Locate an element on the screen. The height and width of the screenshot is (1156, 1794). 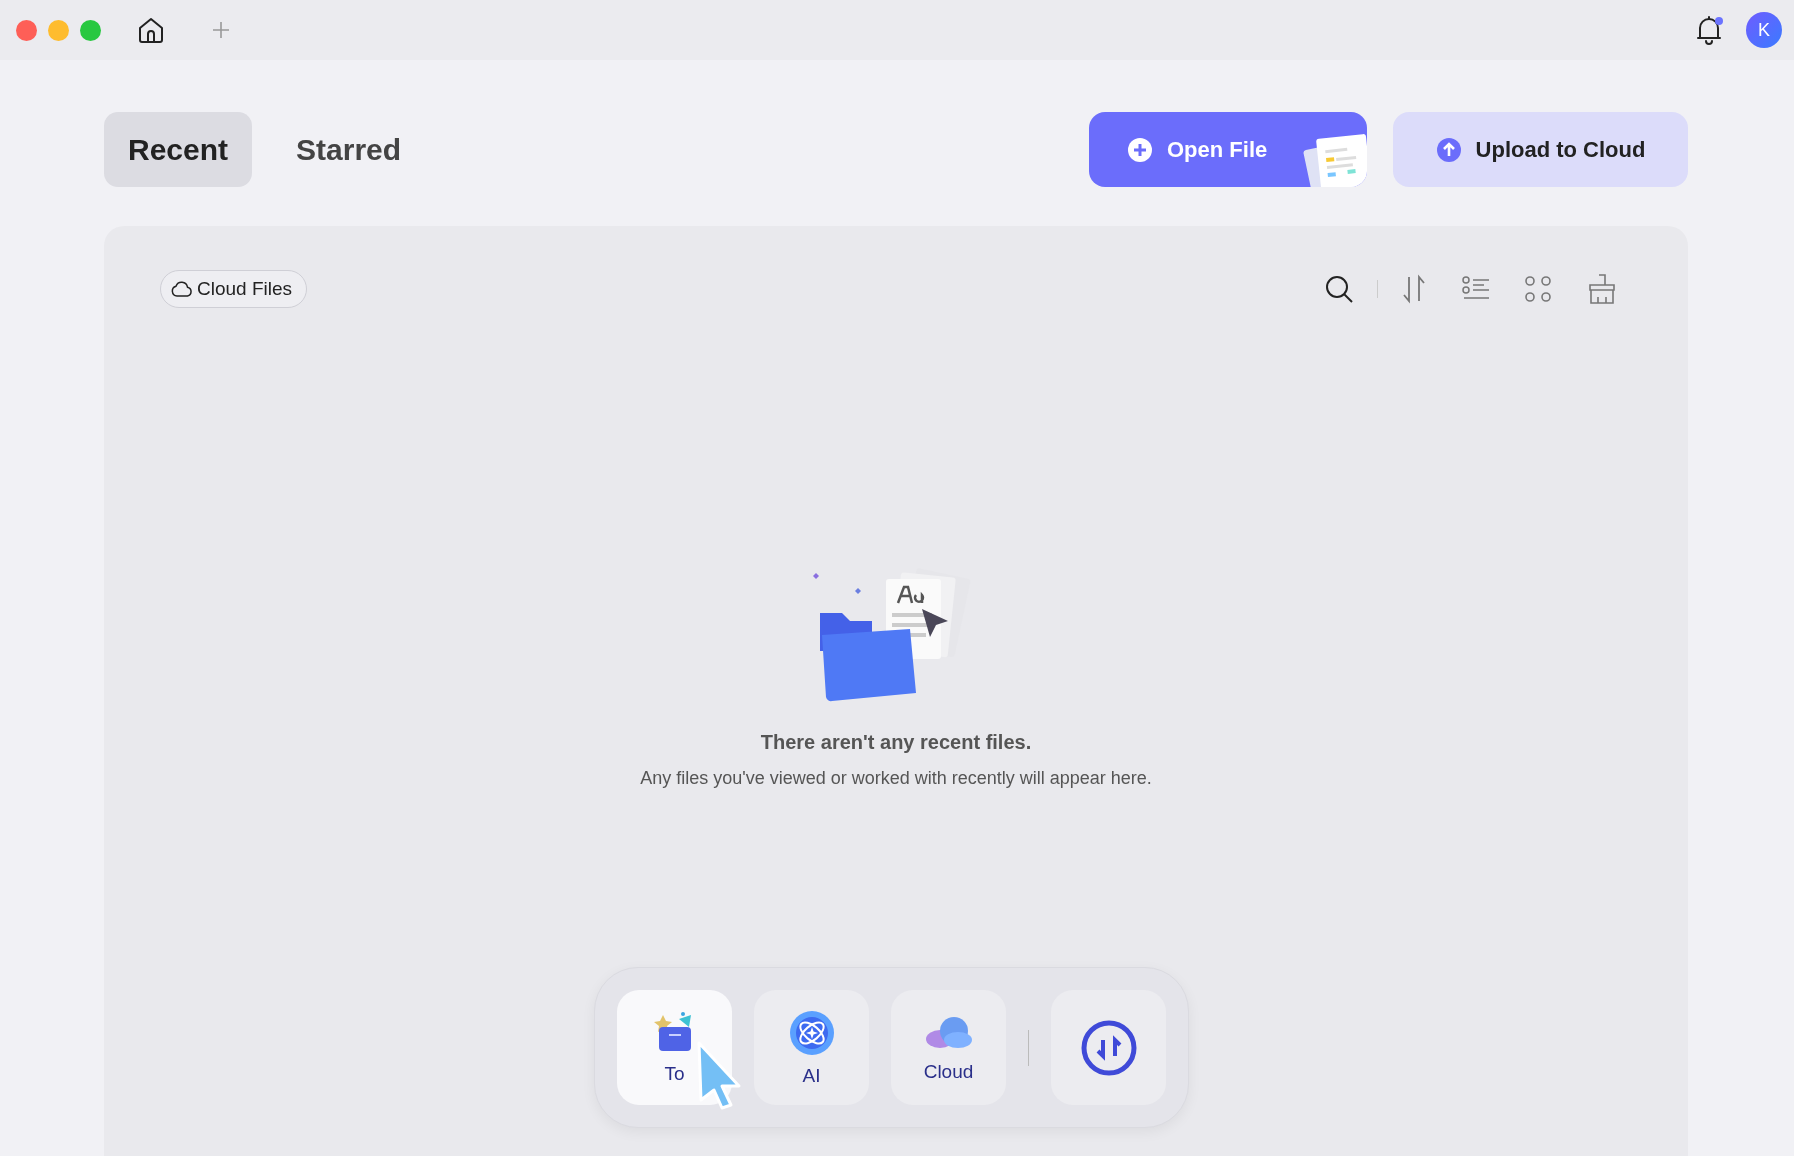
cloud-icon is located at coordinates (182, 289).